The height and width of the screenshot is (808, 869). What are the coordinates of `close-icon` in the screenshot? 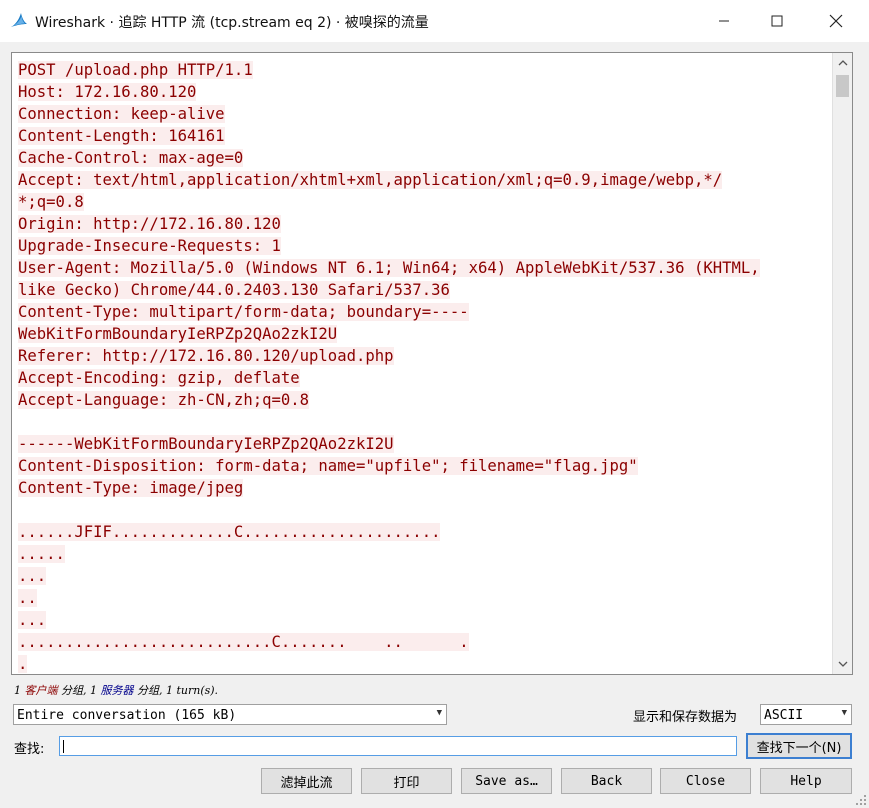 It's located at (836, 21).